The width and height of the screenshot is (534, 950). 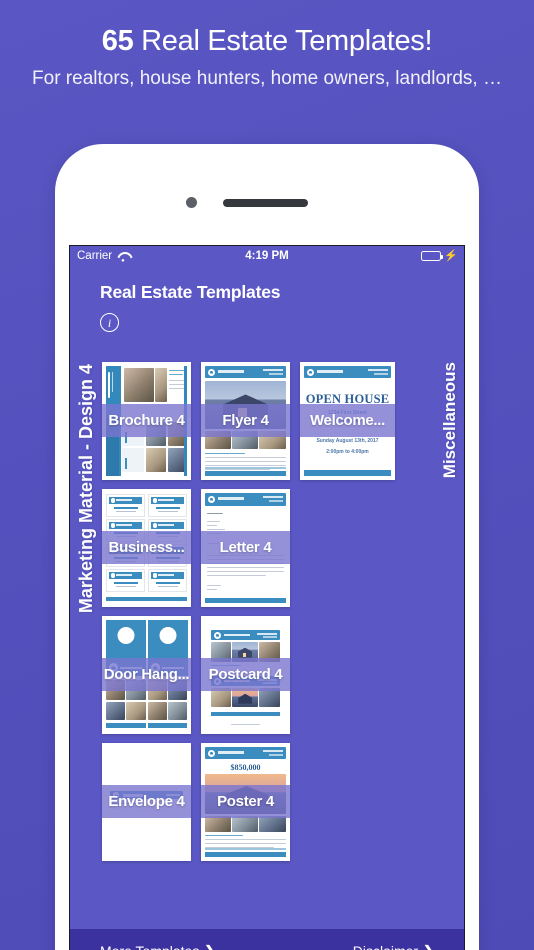 I want to click on lightning-bolt-icon: ⚡, so click(x=451, y=255).